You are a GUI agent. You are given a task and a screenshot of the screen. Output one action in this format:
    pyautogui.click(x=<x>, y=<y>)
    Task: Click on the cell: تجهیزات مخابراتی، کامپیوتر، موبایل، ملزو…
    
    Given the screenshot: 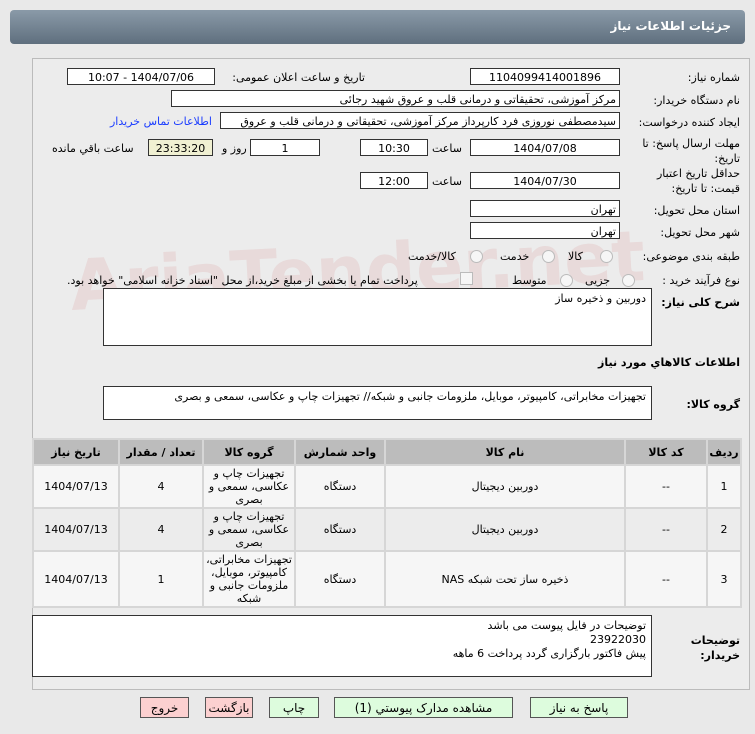 What is the action you would take?
    pyautogui.click(x=249, y=579)
    